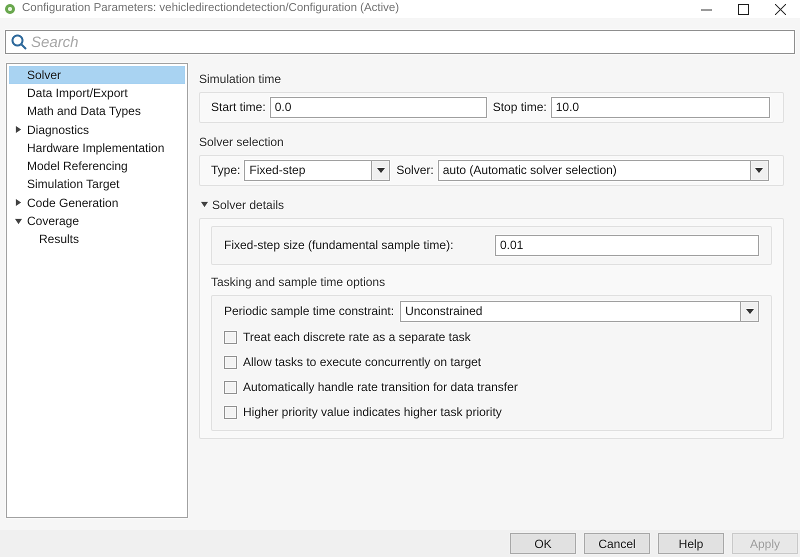 The width and height of the screenshot is (800, 557). I want to click on search-icon, so click(19, 42).